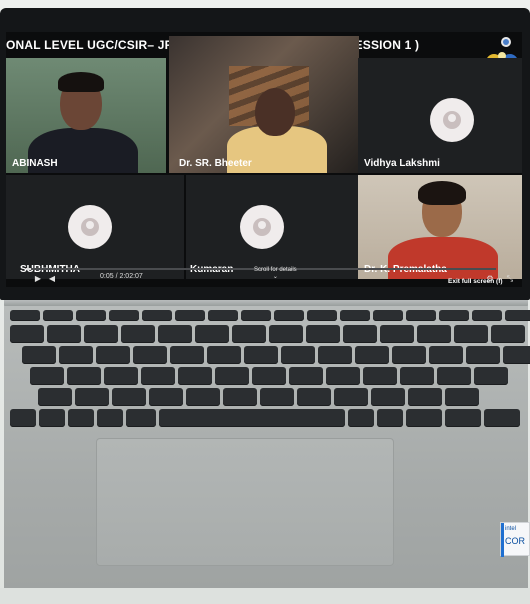  I want to click on participant-tile-bheeter: Dr. SR. Bheeter, so click(264, 104).